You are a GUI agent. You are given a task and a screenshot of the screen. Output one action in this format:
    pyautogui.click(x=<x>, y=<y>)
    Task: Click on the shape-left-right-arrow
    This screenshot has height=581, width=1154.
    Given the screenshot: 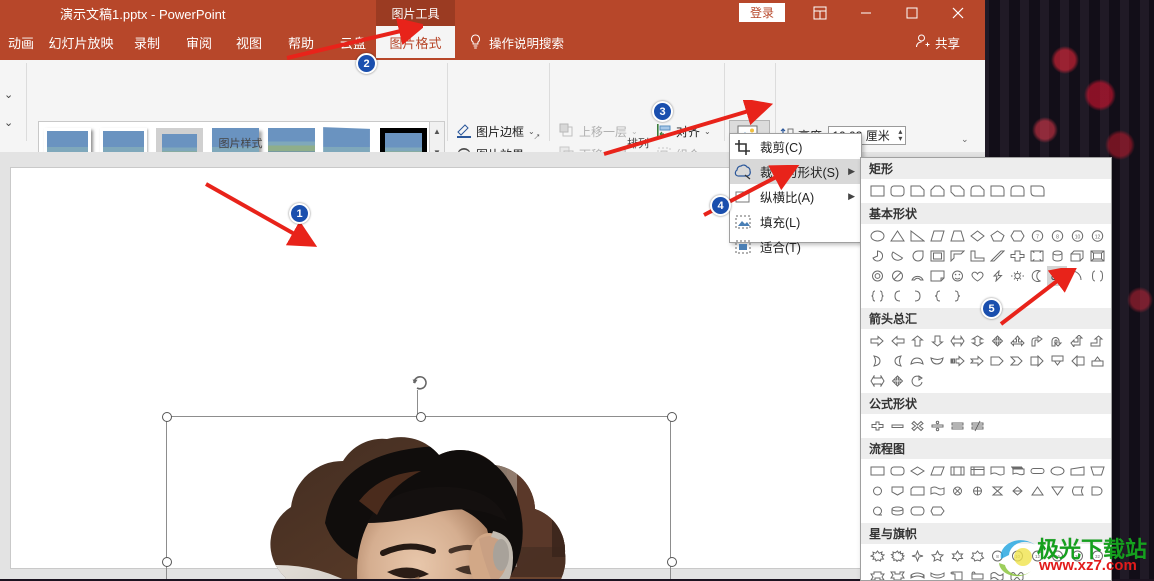 What is the action you would take?
    pyautogui.click(x=957, y=341)
    